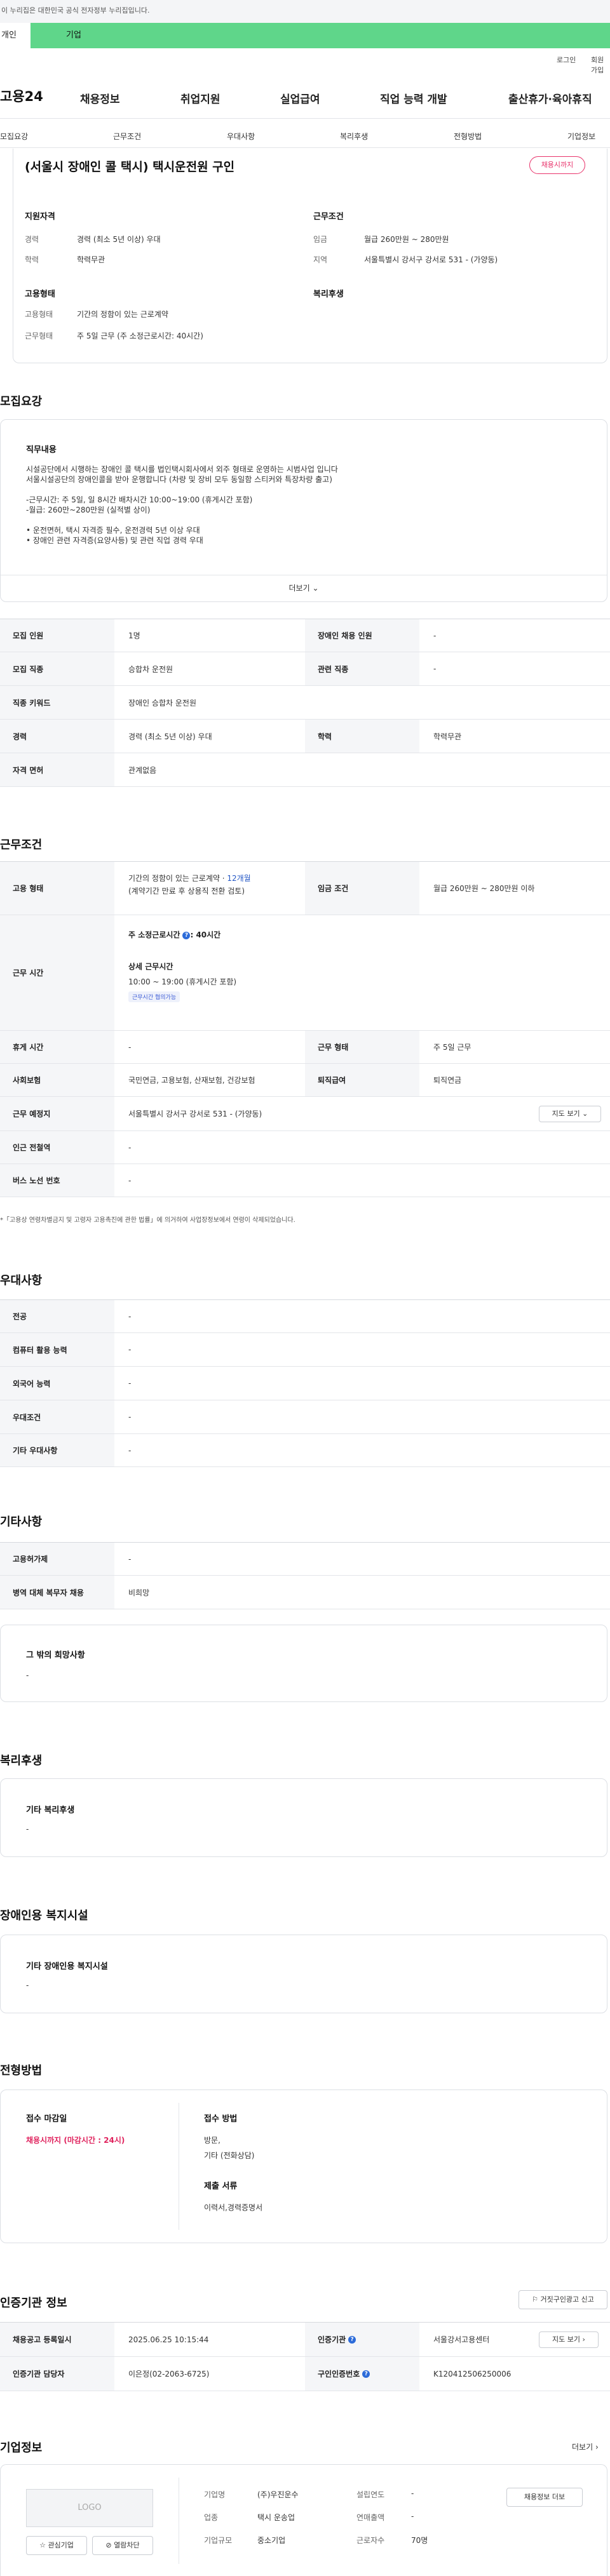  I want to click on site-logo: 고용24, so click(21, 95).